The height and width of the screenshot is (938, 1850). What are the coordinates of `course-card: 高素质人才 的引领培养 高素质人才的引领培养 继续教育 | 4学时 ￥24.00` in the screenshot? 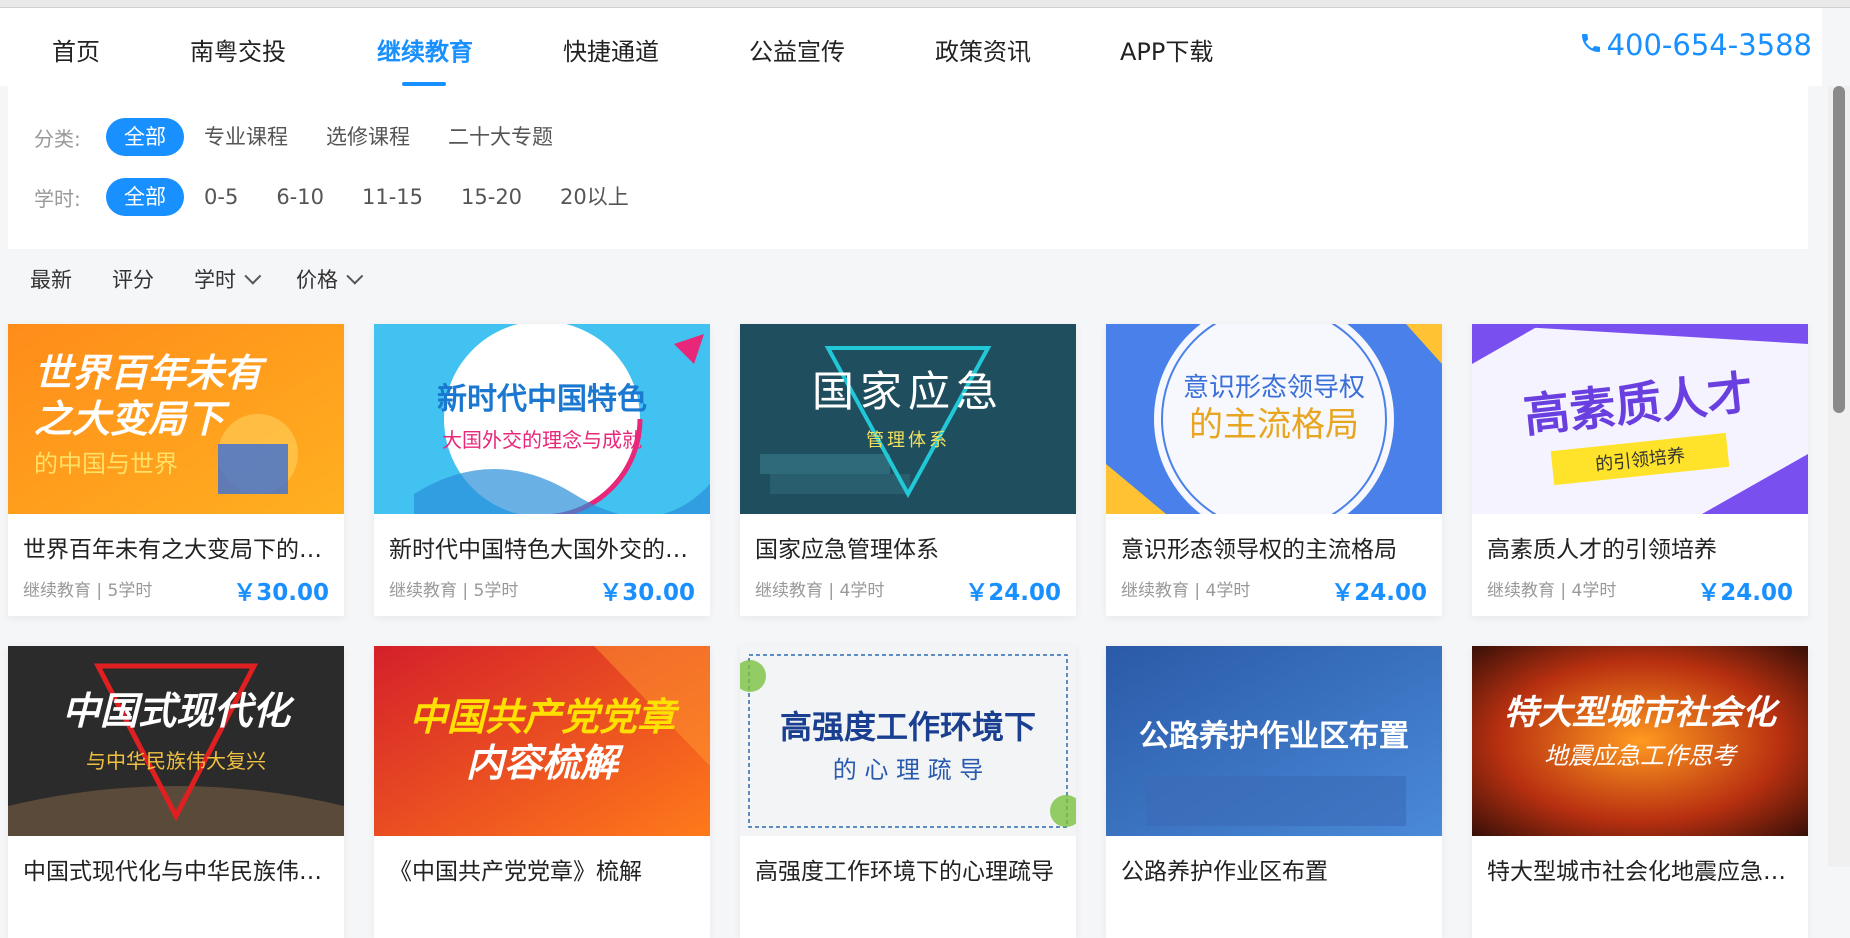 It's located at (1640, 470).